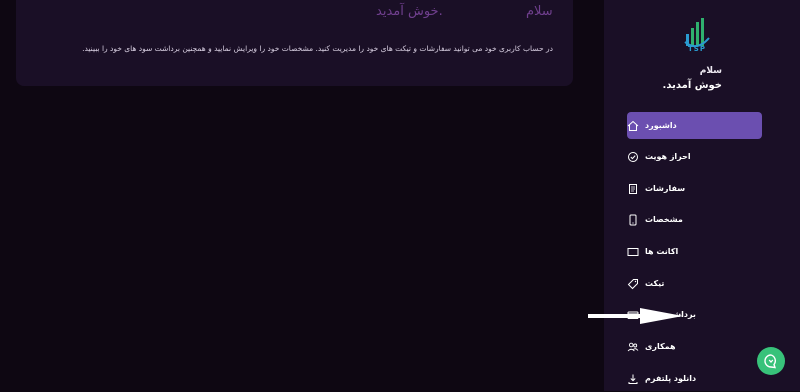 The height and width of the screenshot is (392, 800). Describe the element at coordinates (665, 188) in the screenshot. I see `sidebar-item-label: سفارشات` at that location.